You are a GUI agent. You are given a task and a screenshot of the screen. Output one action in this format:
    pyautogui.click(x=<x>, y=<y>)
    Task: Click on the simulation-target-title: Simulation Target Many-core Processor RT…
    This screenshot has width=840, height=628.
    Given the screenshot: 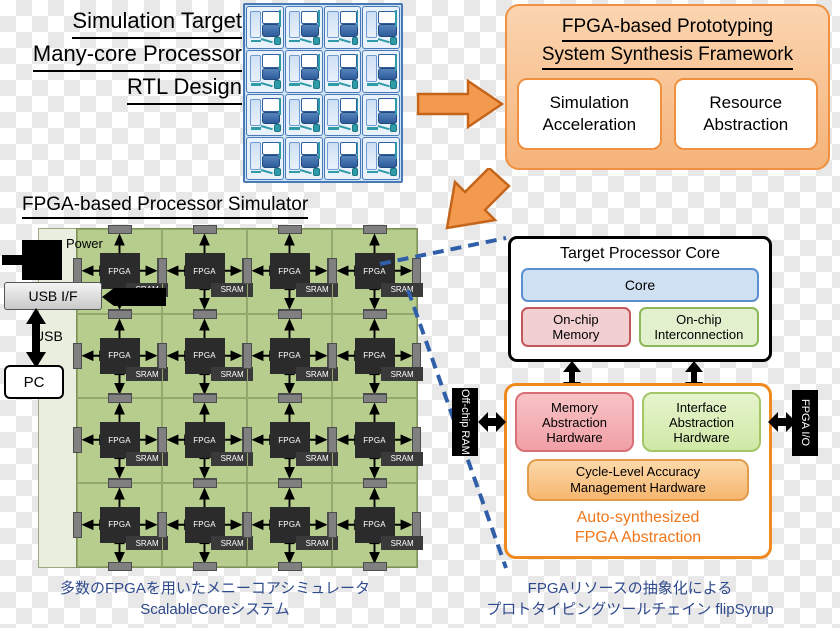 What is the action you would take?
    pyautogui.click(x=124, y=55)
    